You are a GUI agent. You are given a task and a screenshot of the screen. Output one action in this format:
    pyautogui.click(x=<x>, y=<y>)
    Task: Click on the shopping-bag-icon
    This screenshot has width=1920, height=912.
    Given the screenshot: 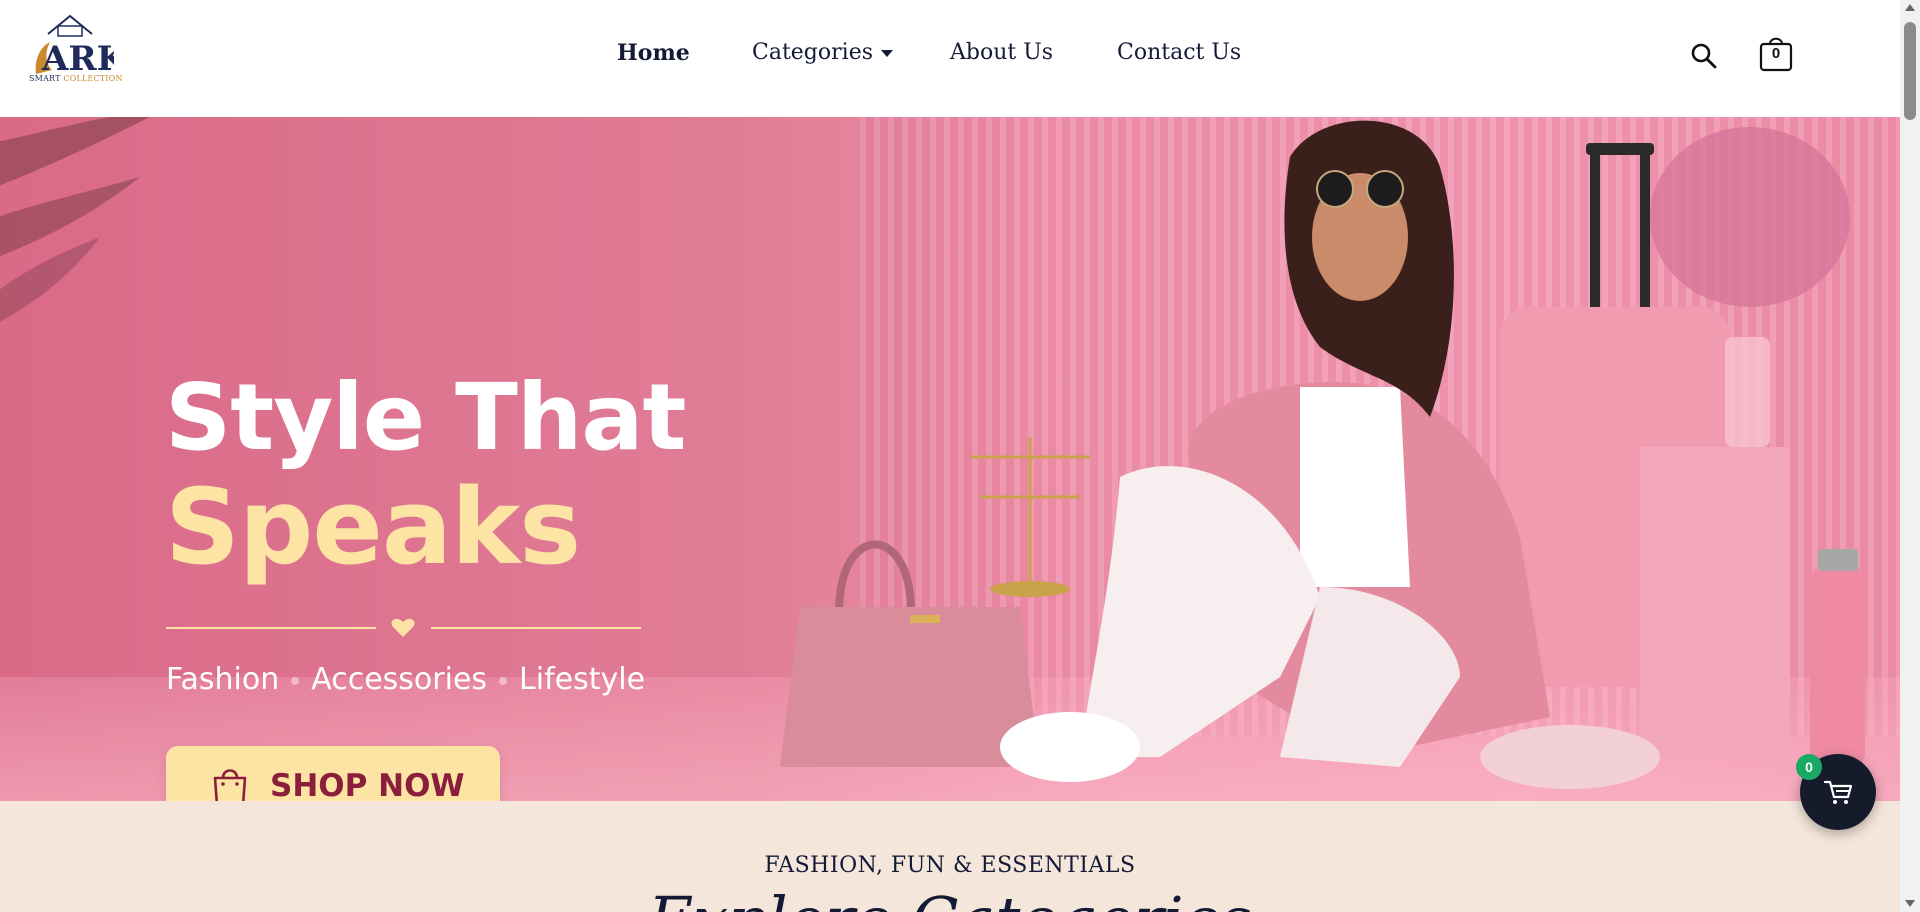 What is the action you would take?
    pyautogui.click(x=230, y=785)
    